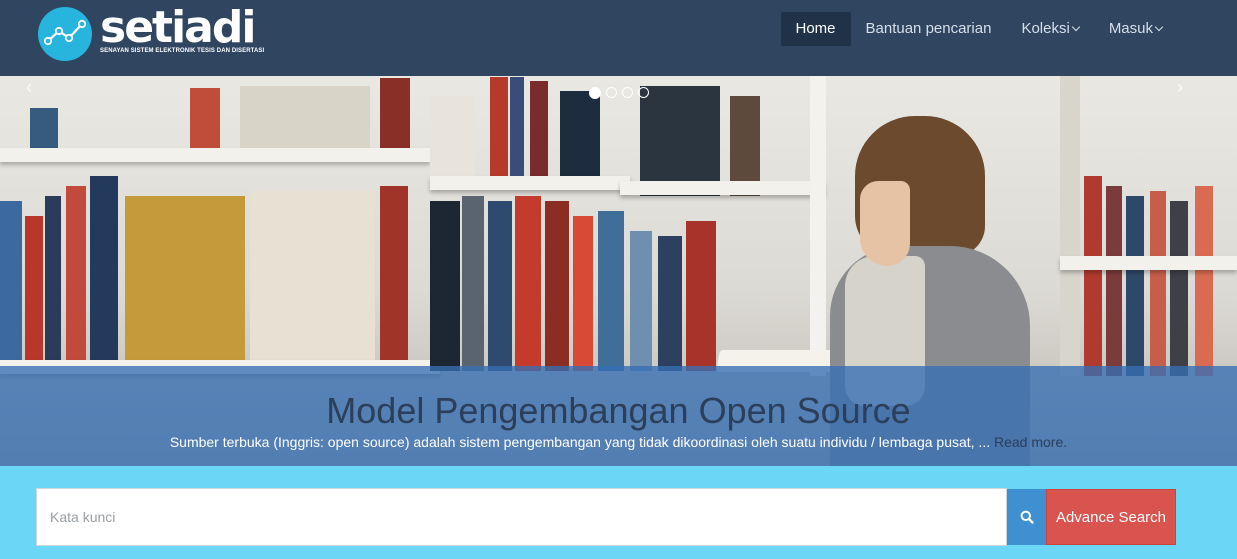  What do you see at coordinates (521, 517) in the screenshot?
I see `search-input` at bounding box center [521, 517].